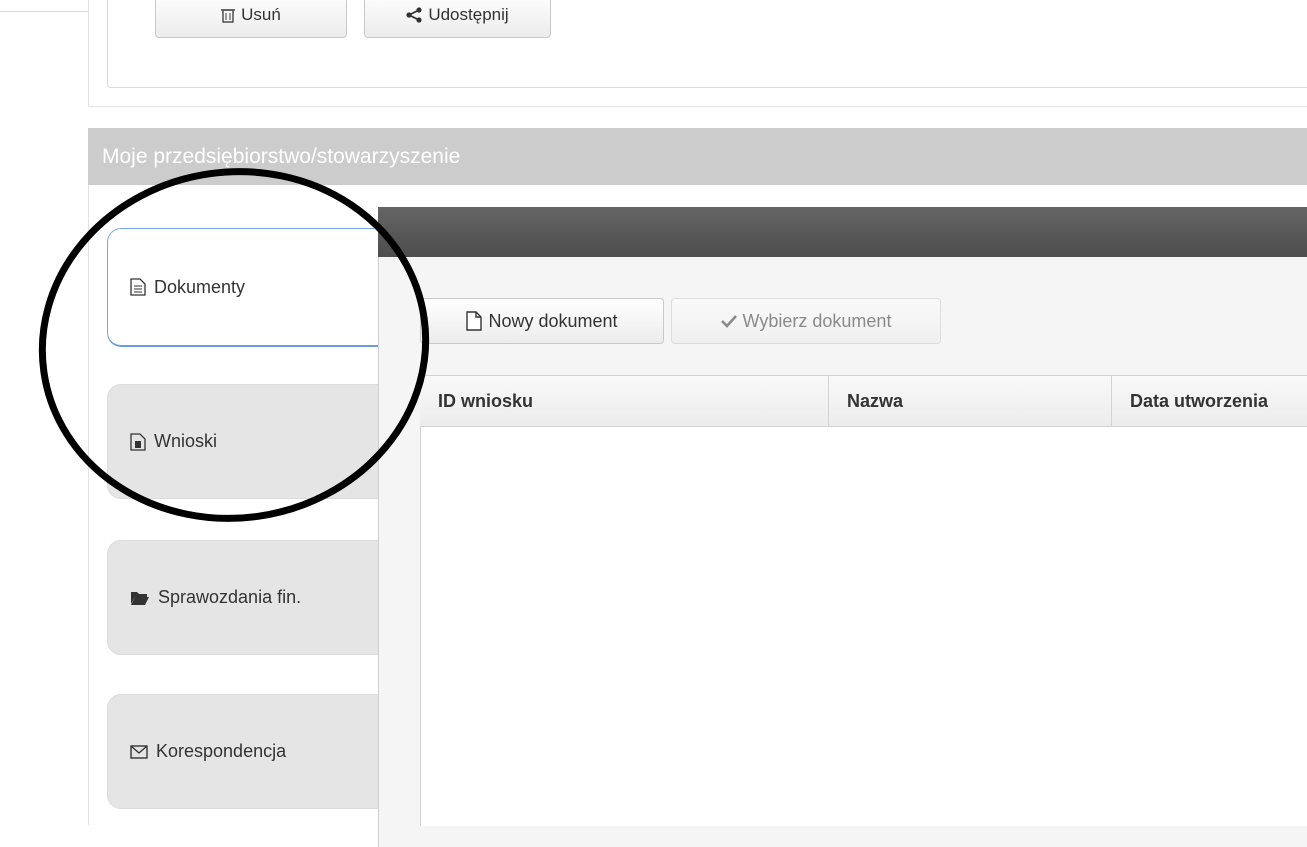 The height and width of the screenshot is (847, 1307). What do you see at coordinates (842, 232) in the screenshot?
I see `panel-header-bar` at bounding box center [842, 232].